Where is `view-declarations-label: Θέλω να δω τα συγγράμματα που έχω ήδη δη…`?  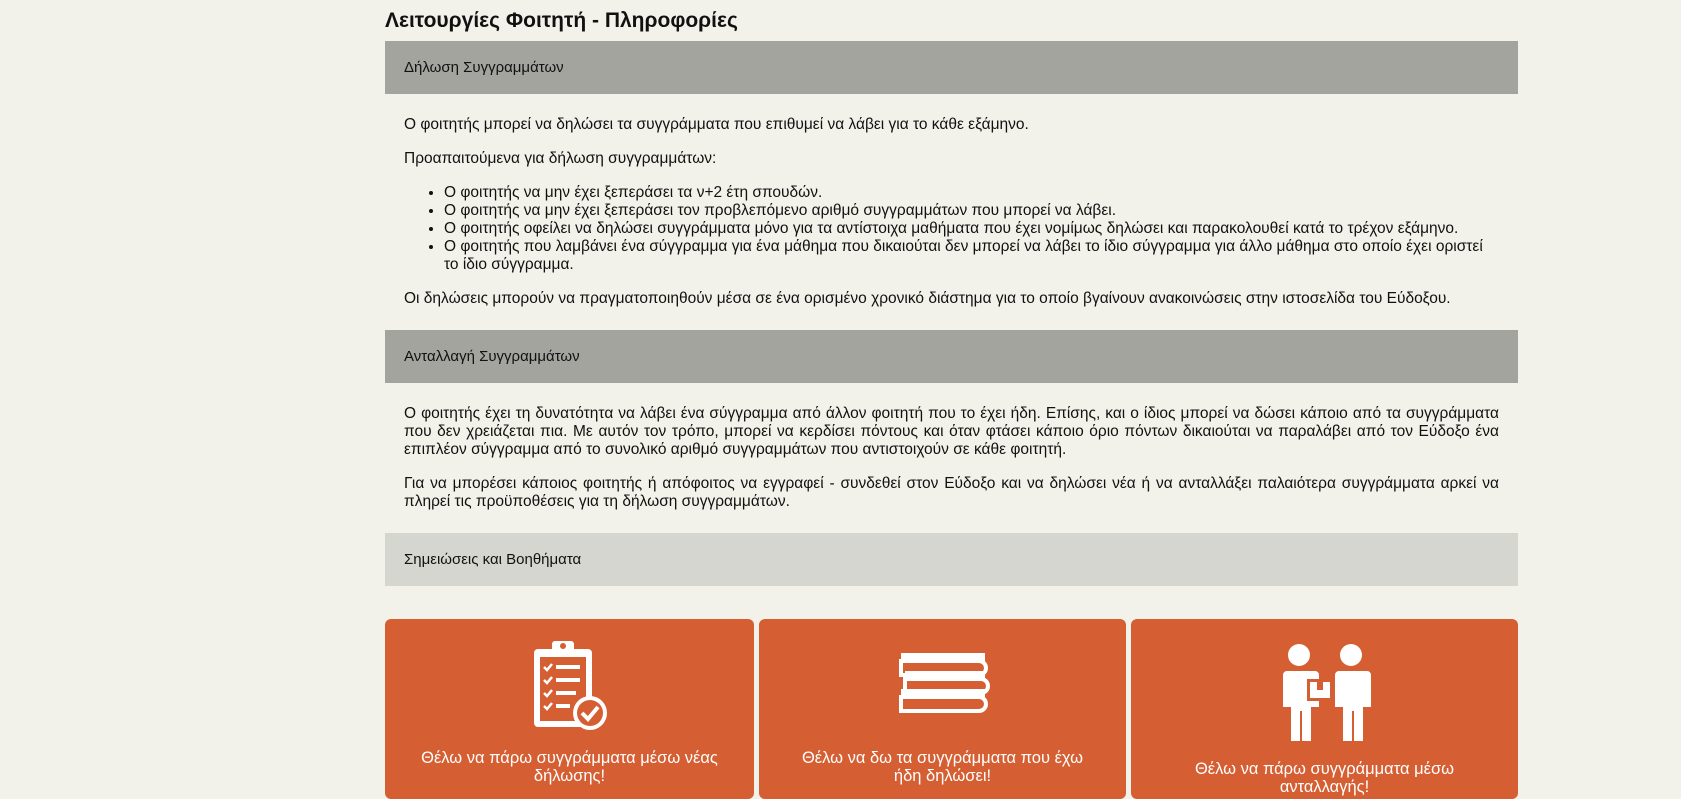
view-declarations-label: Θέλω να δω τα συγγράμματα που έχω ήδη δη… is located at coordinates (942, 767).